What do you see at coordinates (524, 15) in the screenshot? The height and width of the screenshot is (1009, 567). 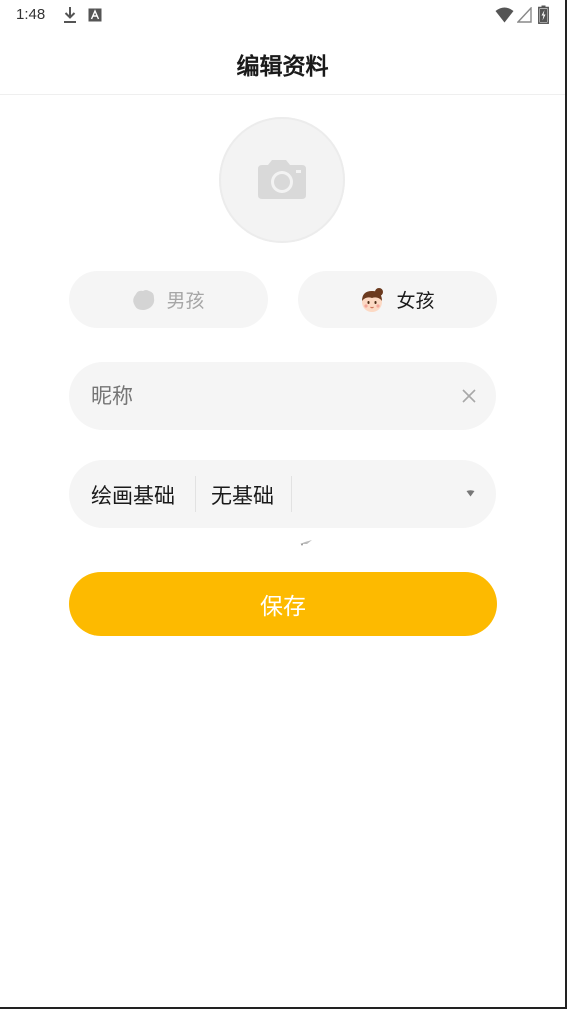 I see `signal-icon` at bounding box center [524, 15].